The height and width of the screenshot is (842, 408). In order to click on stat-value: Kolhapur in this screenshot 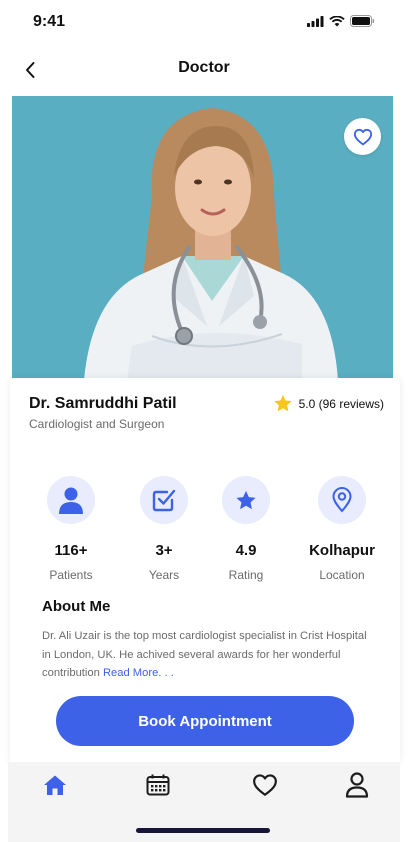, I will do `click(342, 550)`.